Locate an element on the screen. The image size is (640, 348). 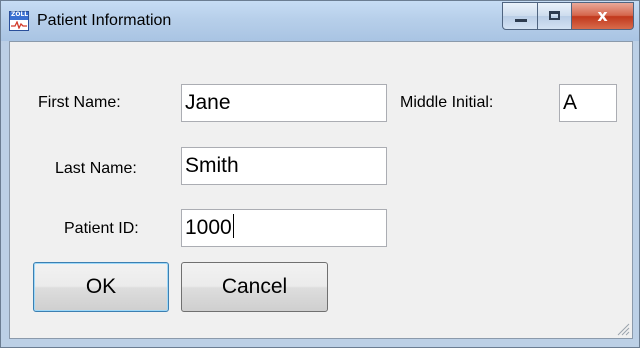
caption-buttons: x is located at coordinates (568, 17).